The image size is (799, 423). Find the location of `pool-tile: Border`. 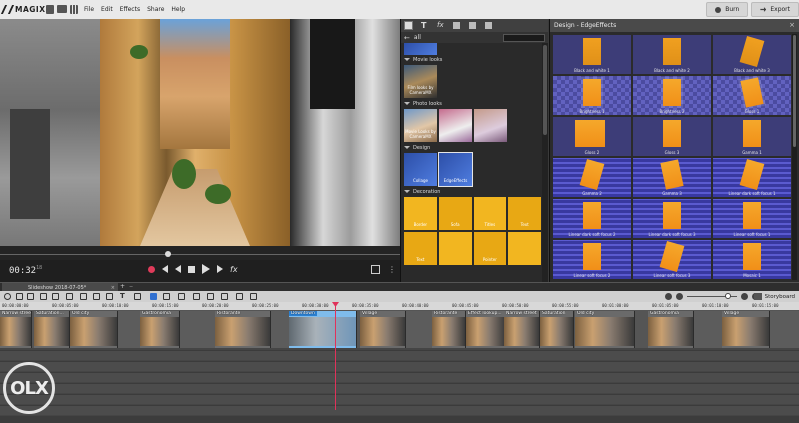

pool-tile: Border is located at coordinates (420, 213).